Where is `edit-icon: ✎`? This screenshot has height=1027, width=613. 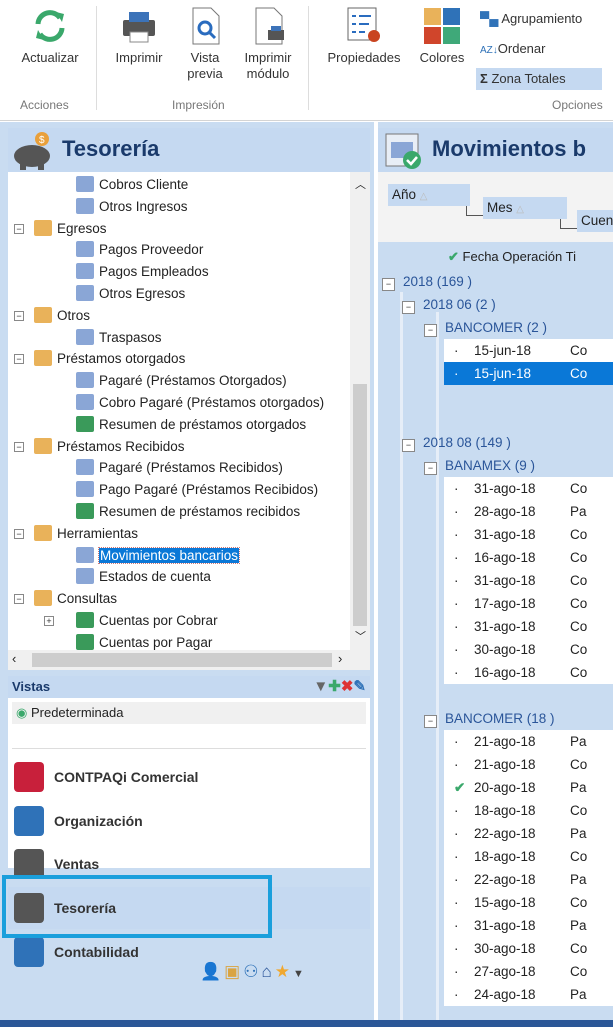 edit-icon: ✎ is located at coordinates (359, 686).